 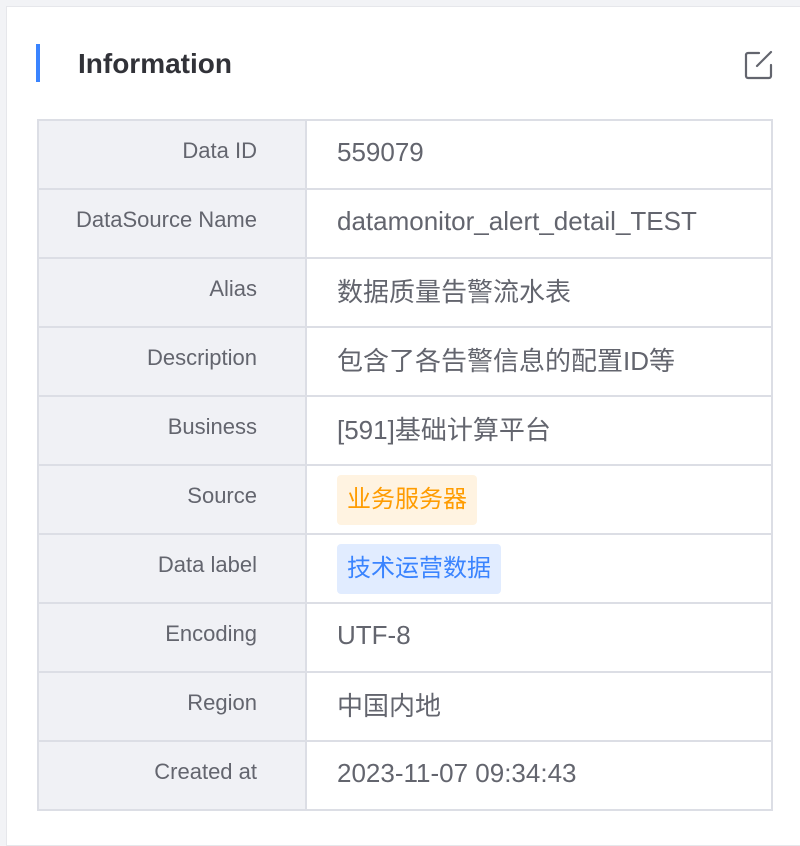 What do you see at coordinates (222, 702) in the screenshot?
I see `row-label: Region` at bounding box center [222, 702].